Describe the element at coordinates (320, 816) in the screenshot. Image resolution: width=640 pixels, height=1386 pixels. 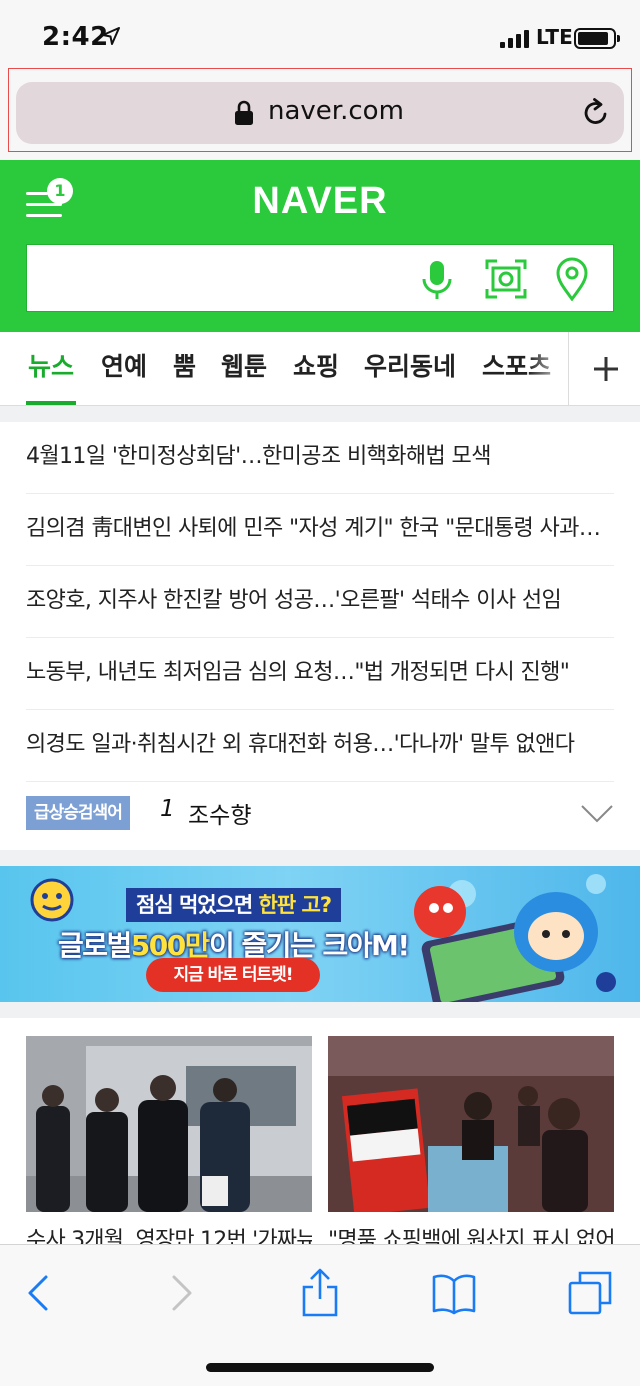
I see `rising-keyword-row: 급상승검색어 1 조수향` at that location.